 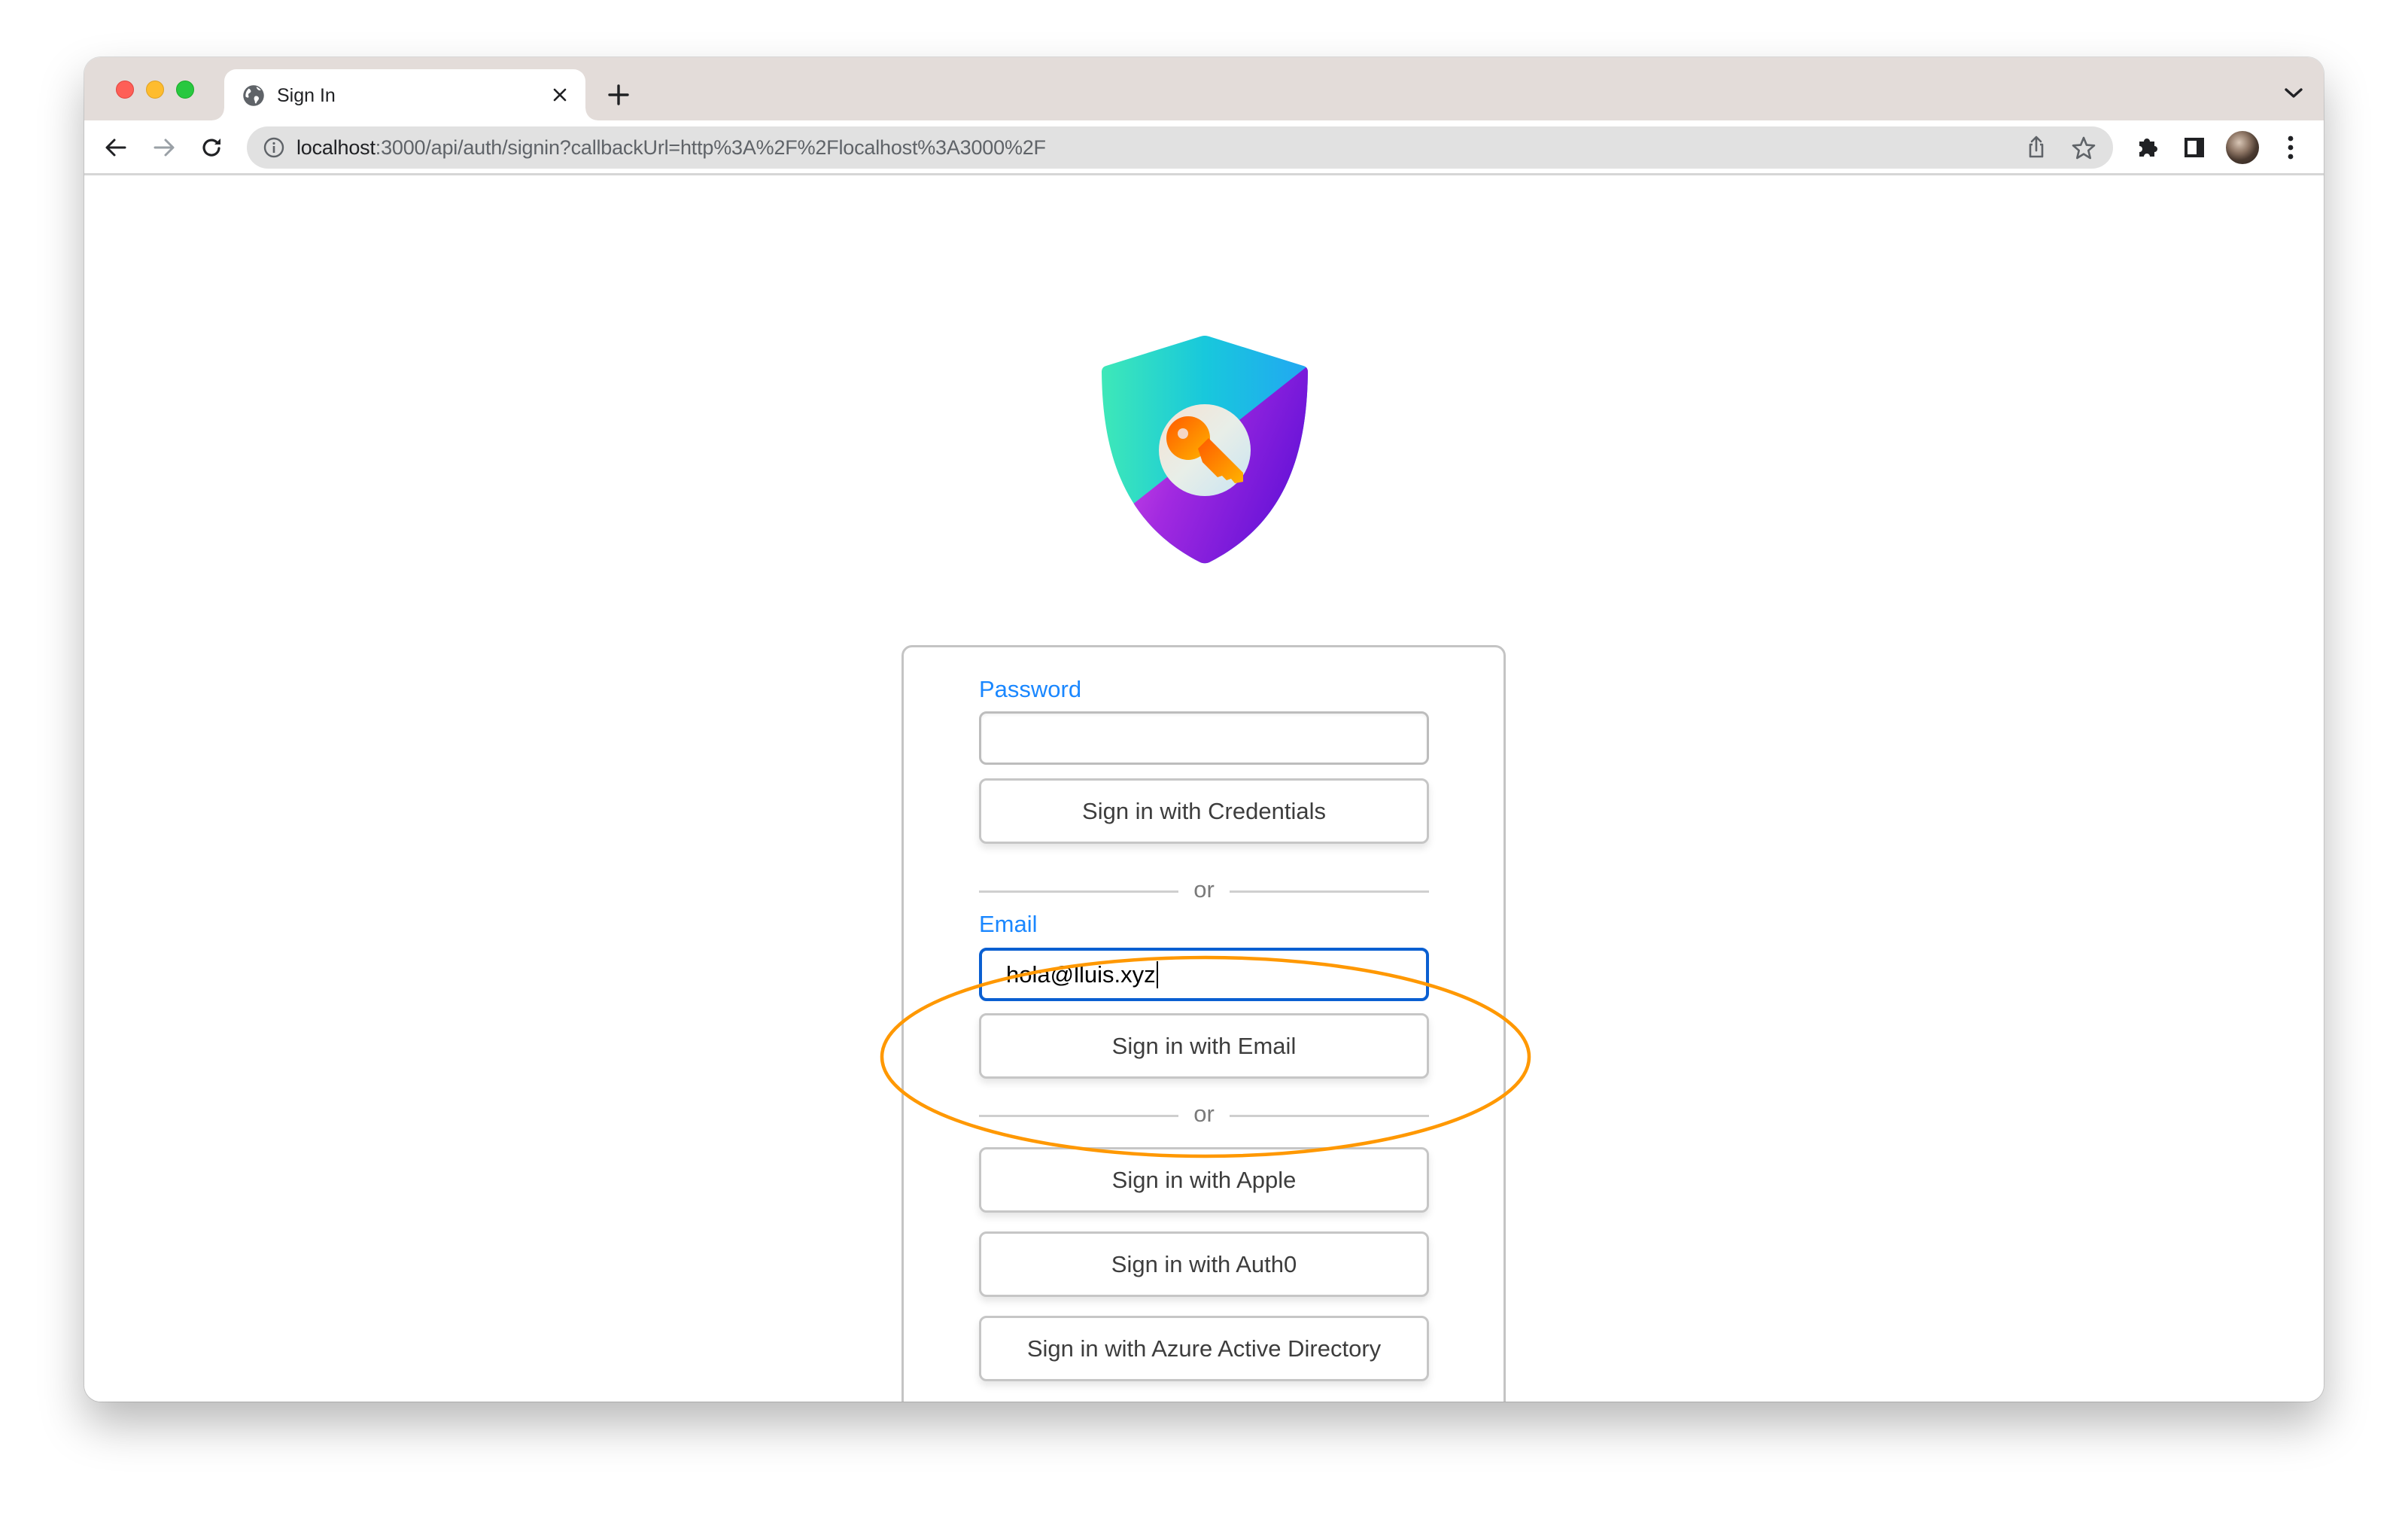 I want to click on text-caret, so click(x=1157, y=974).